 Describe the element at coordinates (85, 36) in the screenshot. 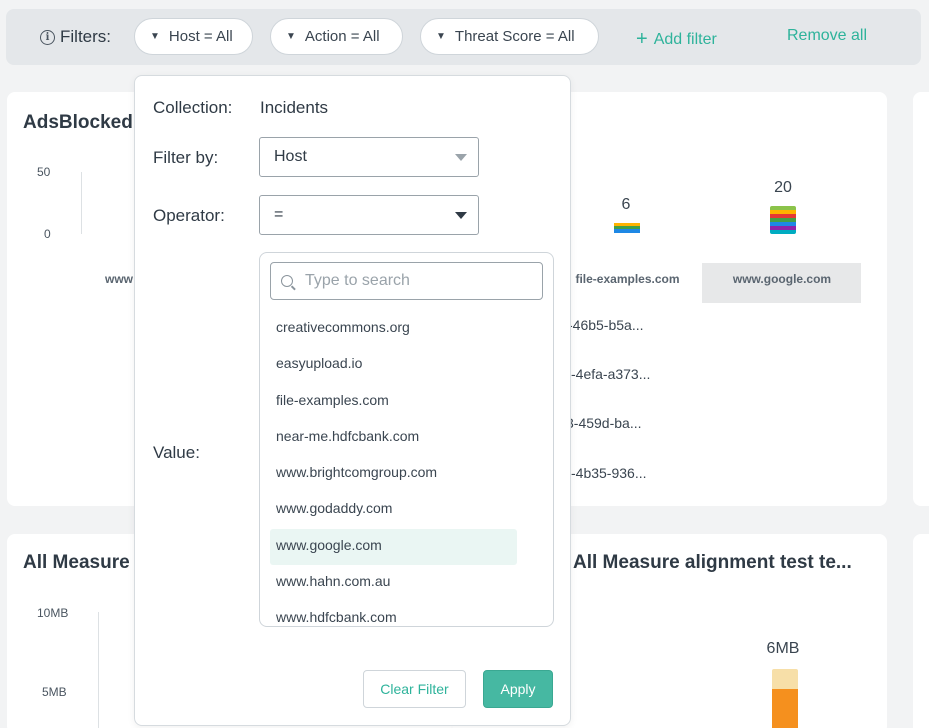

I see `filters-label-text: Filters:` at that location.